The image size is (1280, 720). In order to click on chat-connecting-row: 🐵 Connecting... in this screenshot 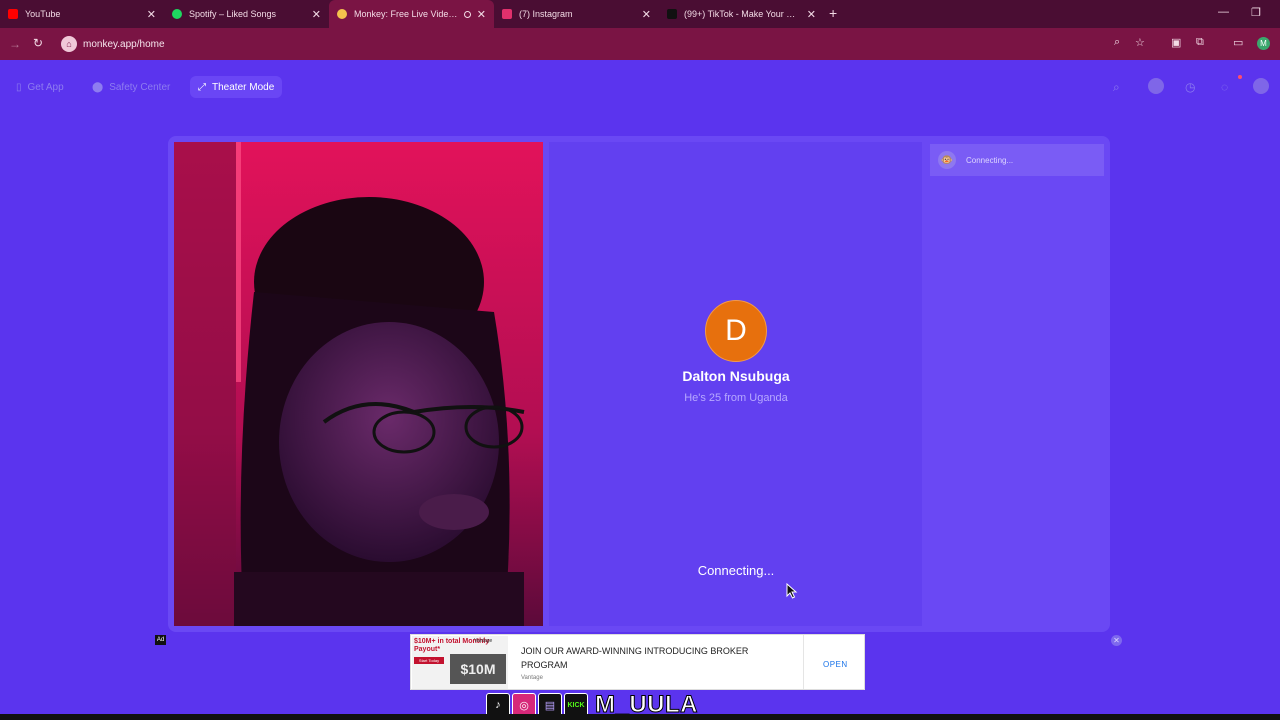, I will do `click(1017, 160)`.